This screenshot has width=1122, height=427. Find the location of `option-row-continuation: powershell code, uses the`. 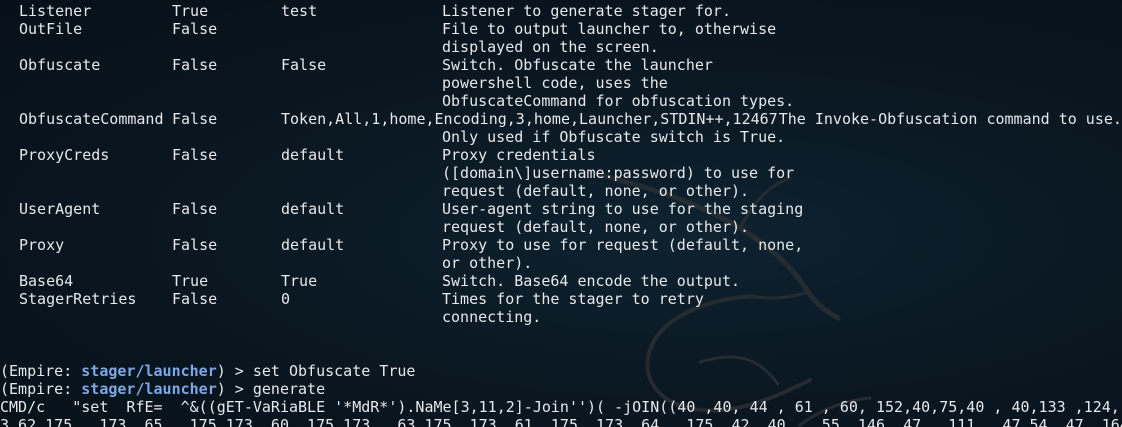

option-row-continuation: powershell code, uses the is located at coordinates (561, 83).